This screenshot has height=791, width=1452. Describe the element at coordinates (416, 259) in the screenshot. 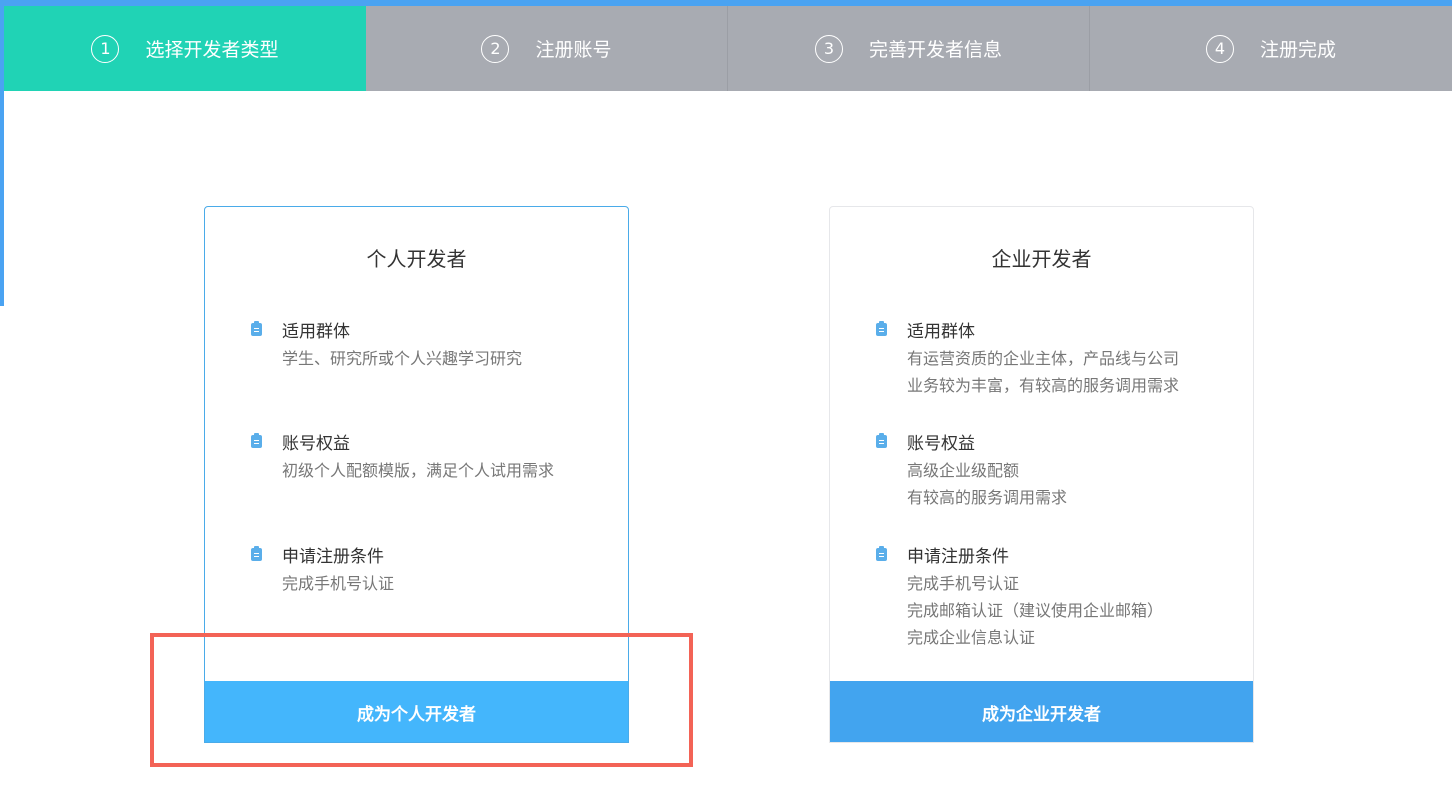

I see `card-title: 个人开发者` at that location.